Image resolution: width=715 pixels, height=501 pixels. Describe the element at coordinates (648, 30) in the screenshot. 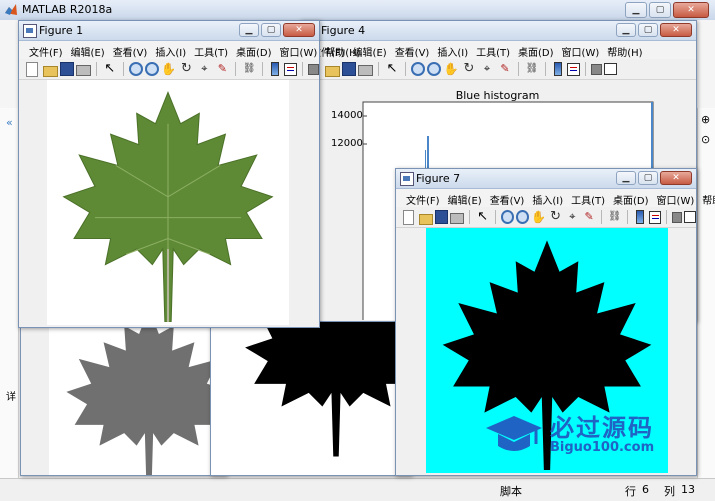

I see `figure-4-maximize-button: ▢` at that location.